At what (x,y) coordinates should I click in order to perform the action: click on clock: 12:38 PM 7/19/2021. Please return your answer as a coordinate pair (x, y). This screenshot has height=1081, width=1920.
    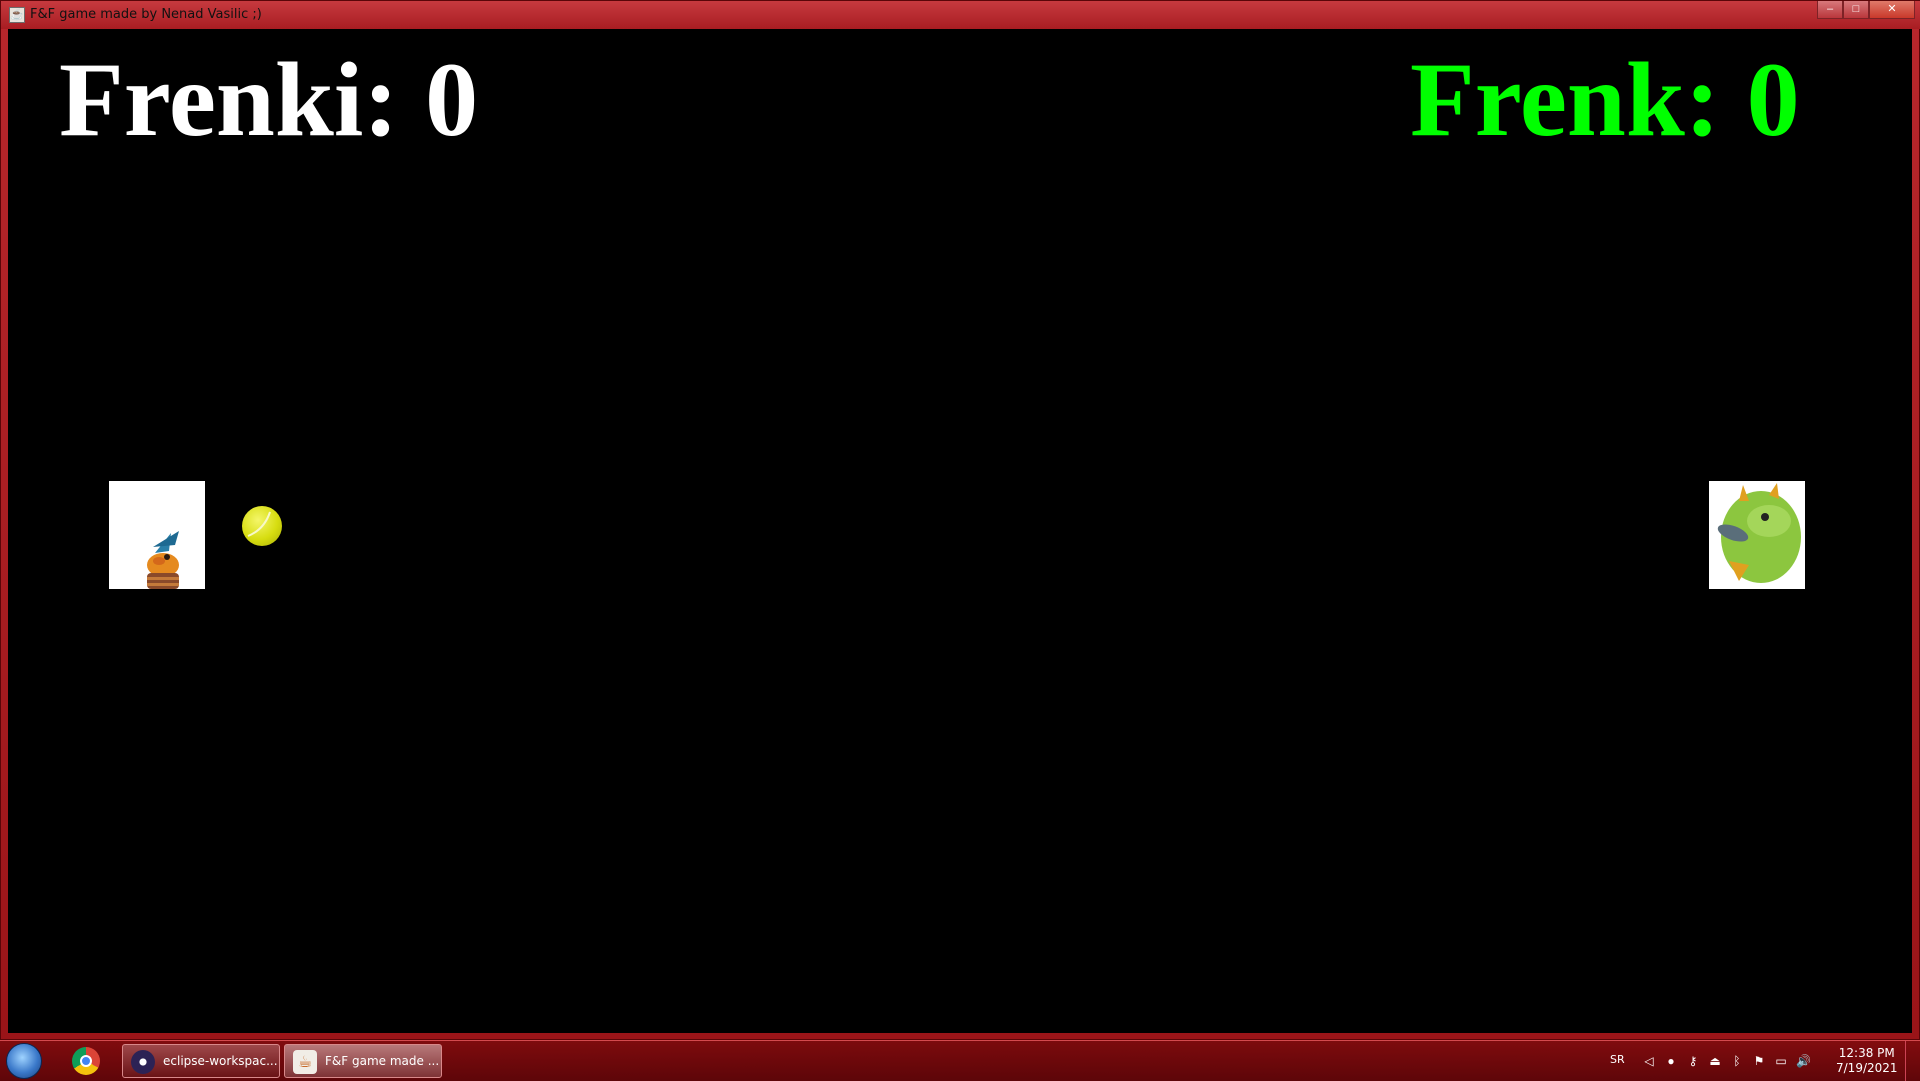
    Looking at the image, I should click on (1867, 1061).